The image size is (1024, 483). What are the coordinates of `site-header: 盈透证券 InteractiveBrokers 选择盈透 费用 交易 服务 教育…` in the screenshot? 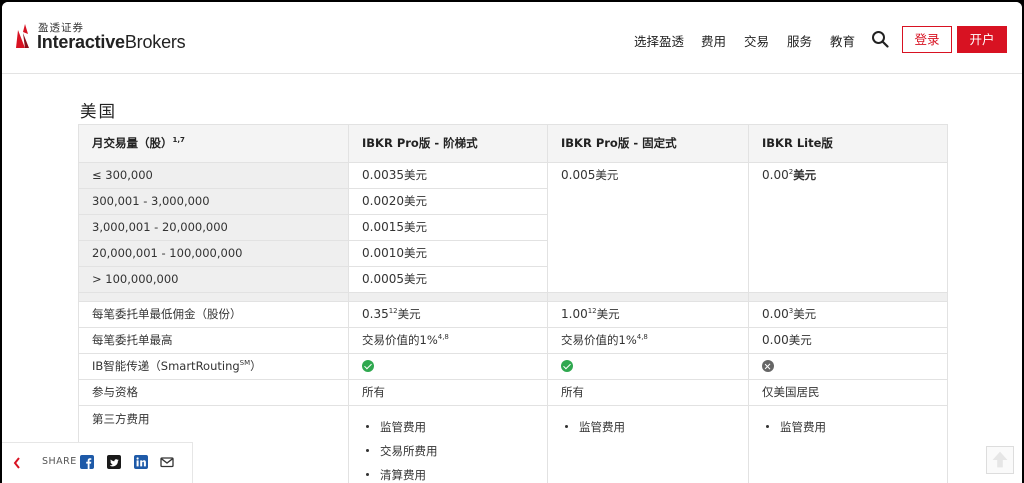 It's located at (512, 38).